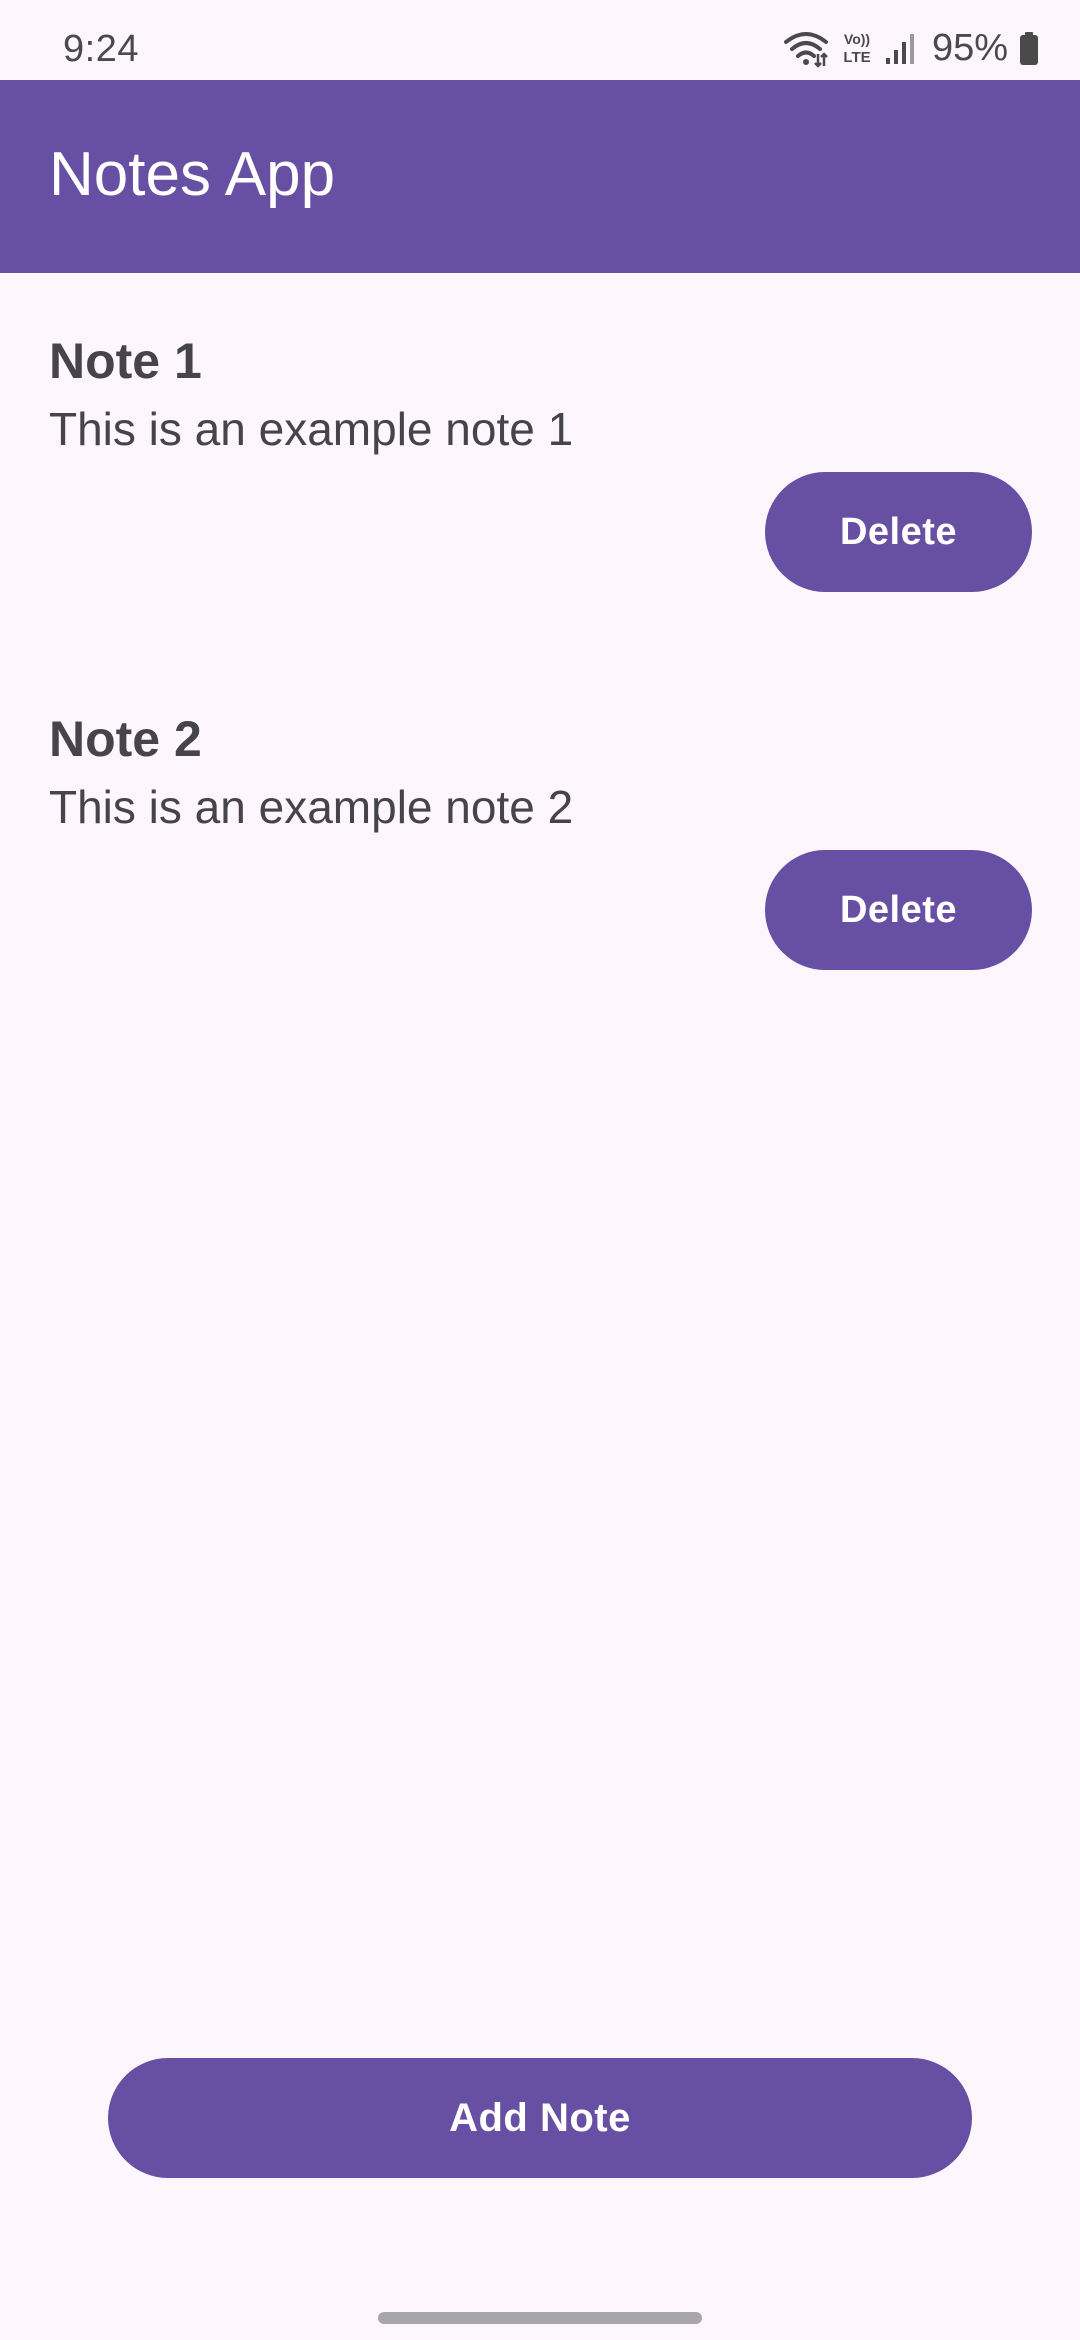 This screenshot has width=1080, height=2340. Describe the element at coordinates (540, 2118) in the screenshot. I see `add-note-button: Add Note` at that location.